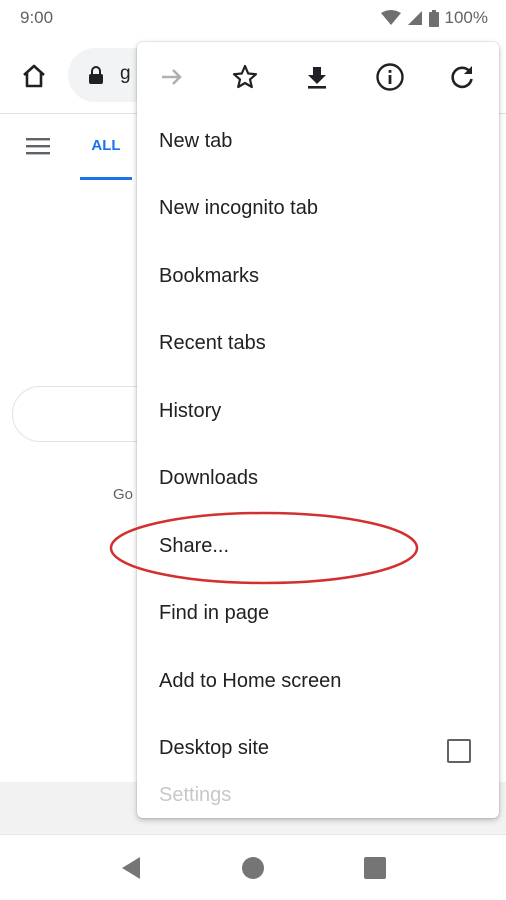 The image size is (506, 900). Describe the element at coordinates (459, 751) in the screenshot. I see `desktop-site-checkbox` at that location.